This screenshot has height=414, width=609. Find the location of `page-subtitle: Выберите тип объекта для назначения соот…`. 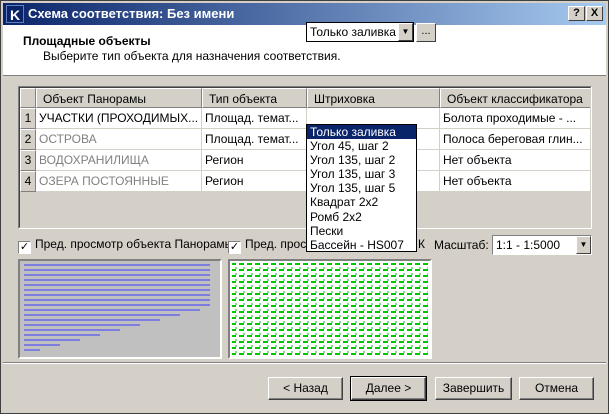

page-subtitle: Выберите тип объекта для назначения соот… is located at coordinates (192, 56).